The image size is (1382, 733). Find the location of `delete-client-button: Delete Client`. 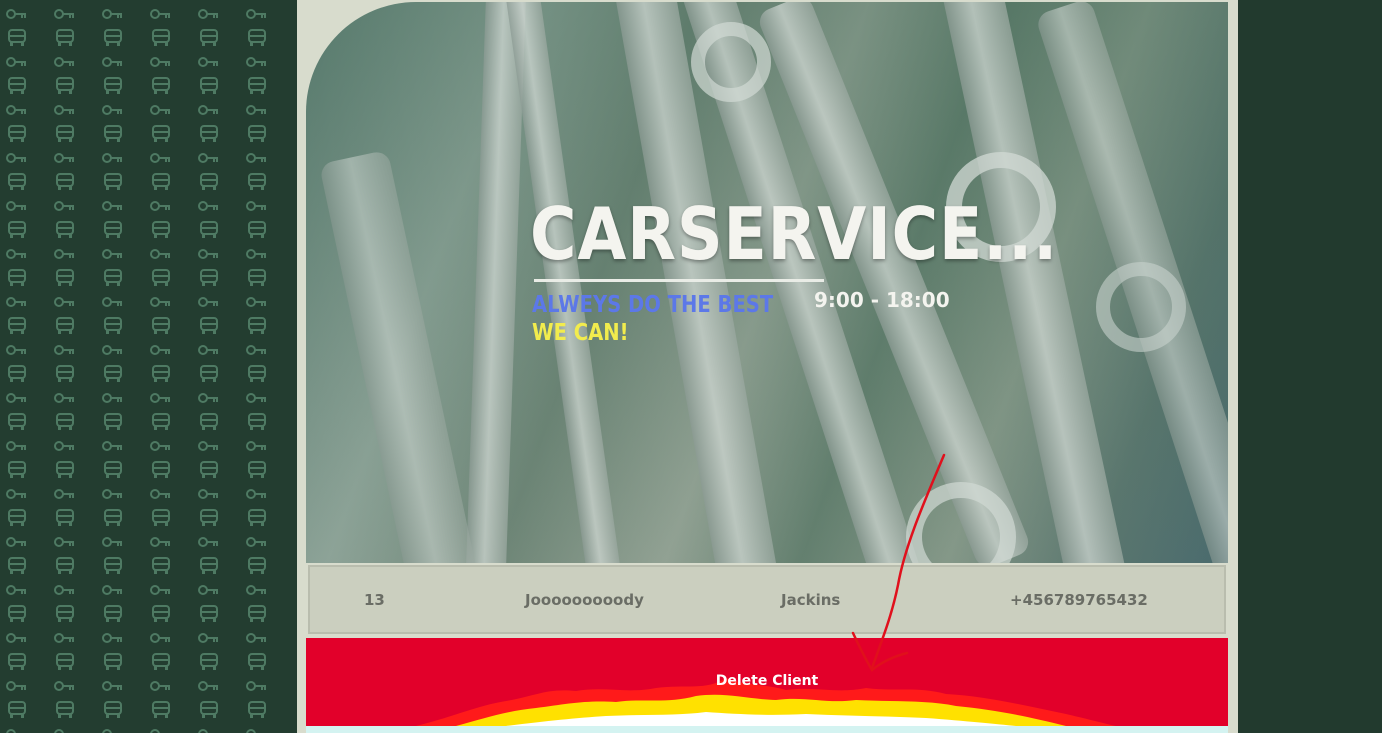

delete-client-button: Delete Client is located at coordinates (767, 682).